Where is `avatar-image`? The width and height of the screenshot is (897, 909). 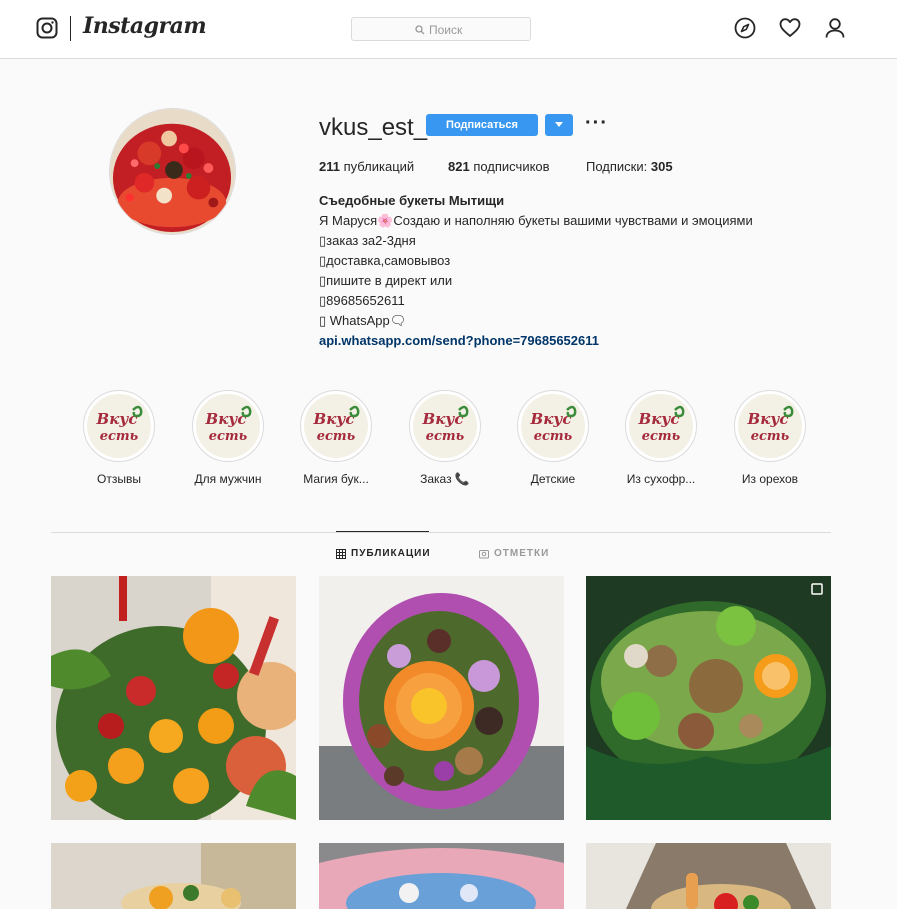 avatar-image is located at coordinates (172, 171).